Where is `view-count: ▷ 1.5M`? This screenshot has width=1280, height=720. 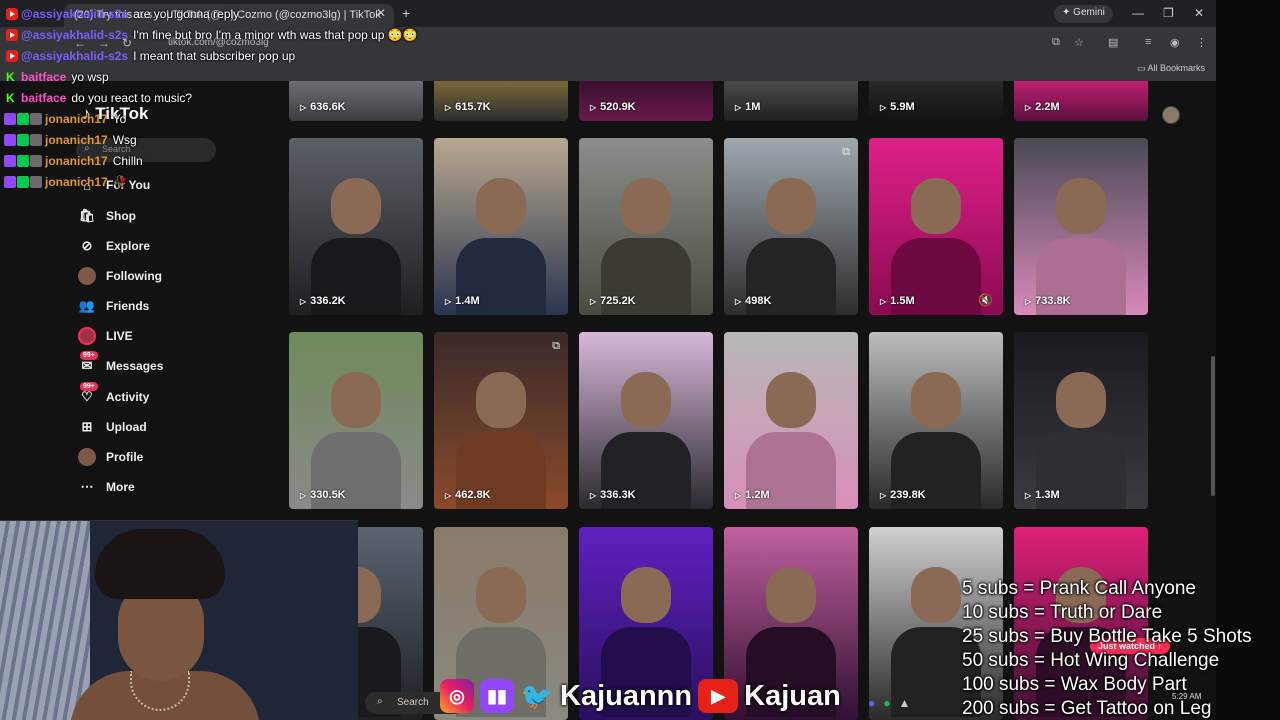 view-count: ▷ 1.5M is located at coordinates (897, 301).